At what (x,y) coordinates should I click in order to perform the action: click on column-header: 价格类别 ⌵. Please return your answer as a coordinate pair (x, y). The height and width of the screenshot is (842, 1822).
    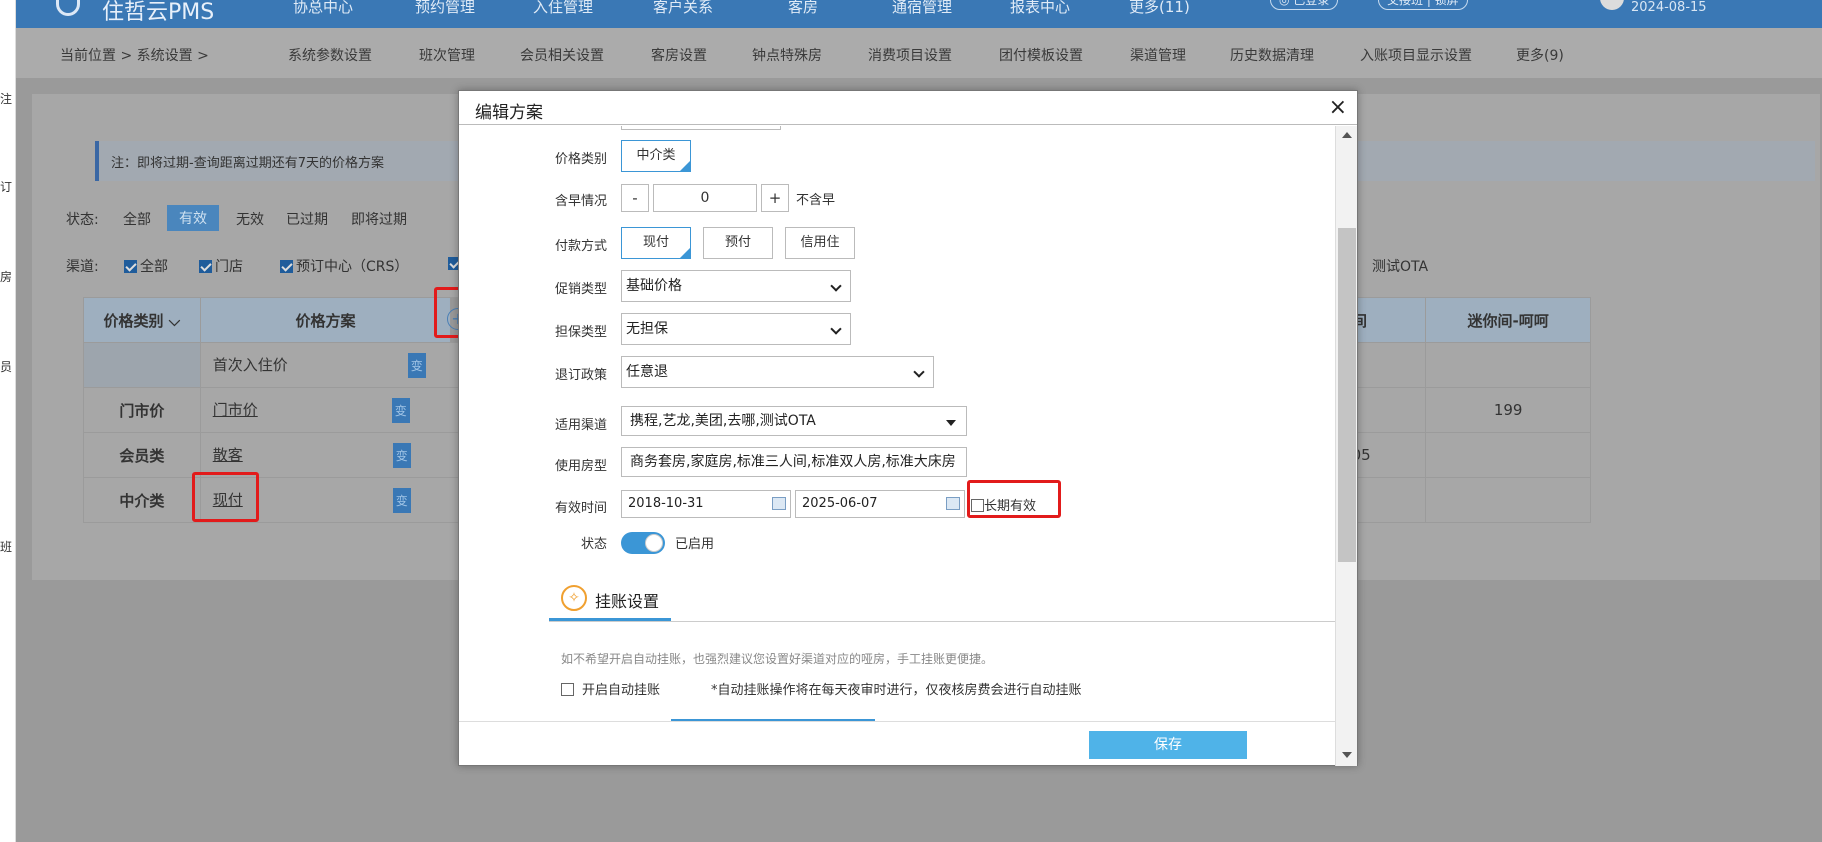
    Looking at the image, I should click on (142, 320).